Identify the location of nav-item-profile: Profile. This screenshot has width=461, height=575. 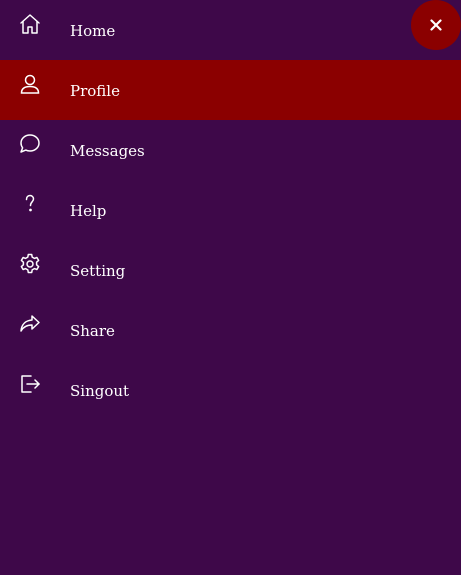
(230, 90).